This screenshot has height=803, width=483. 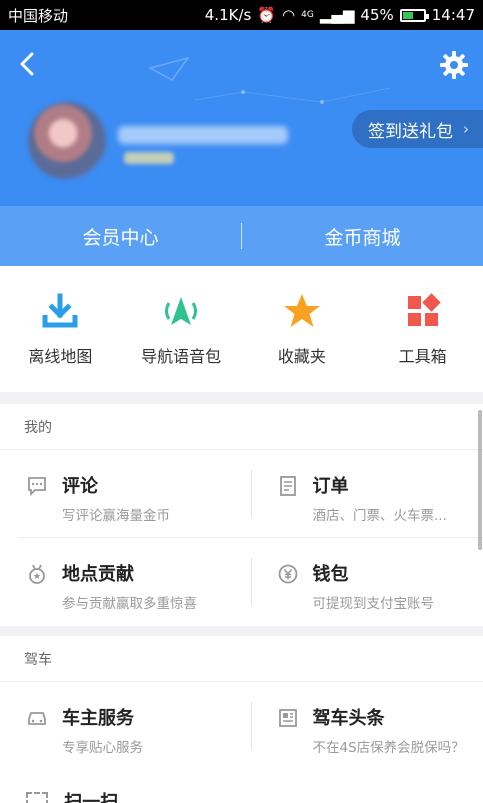 I want to click on item-title: 扫一扫, so click(x=91, y=797).